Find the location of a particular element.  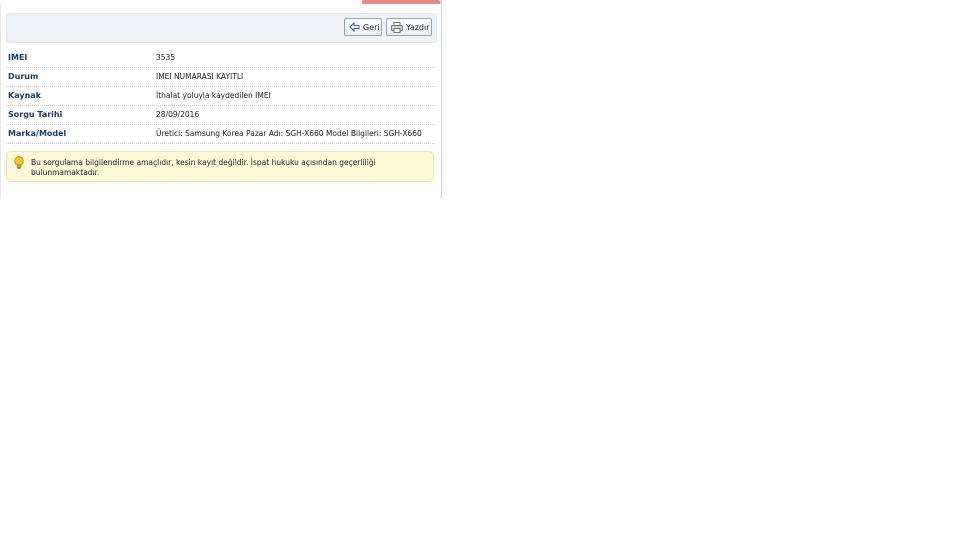

detail-row-imei: IMEI 3535 is located at coordinates (220, 58).